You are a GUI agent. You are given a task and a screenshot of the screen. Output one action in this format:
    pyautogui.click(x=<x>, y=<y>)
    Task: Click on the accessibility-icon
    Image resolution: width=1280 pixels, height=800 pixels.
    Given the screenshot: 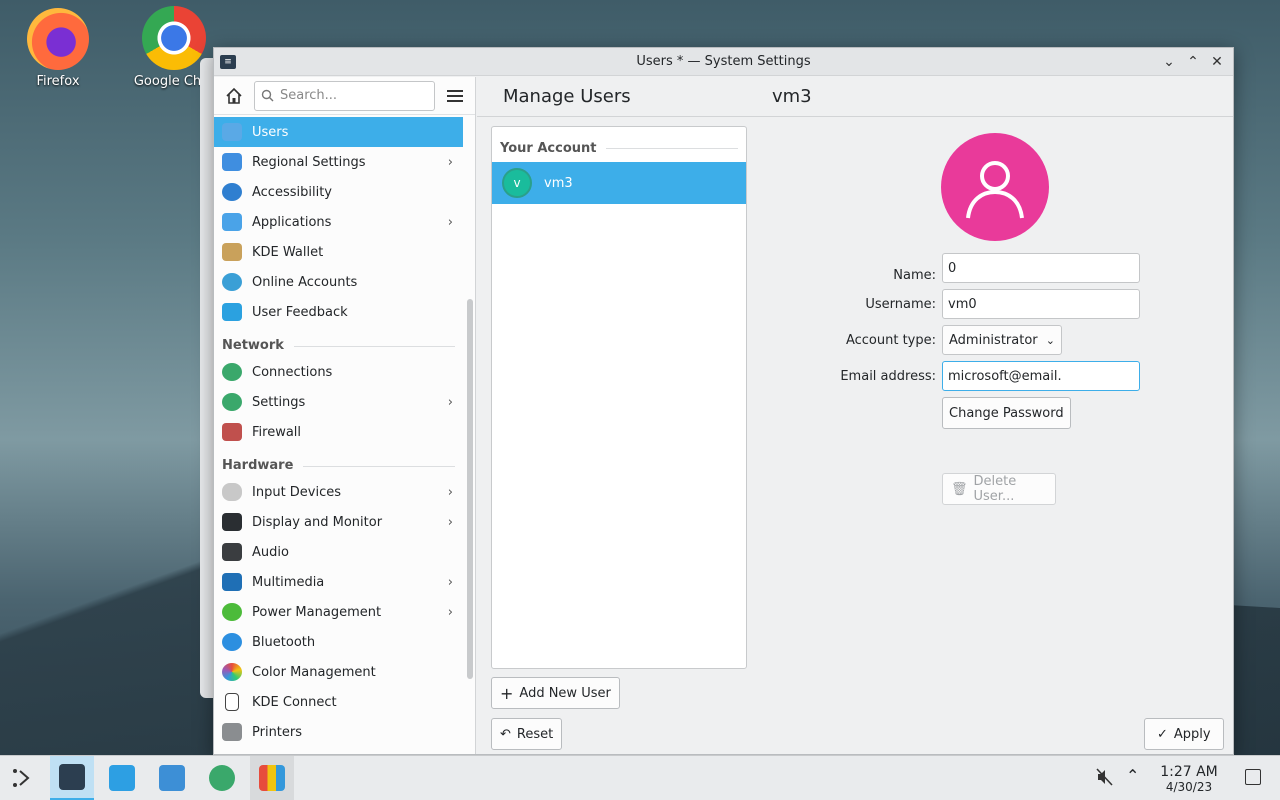 What is the action you would take?
    pyautogui.click(x=232, y=192)
    